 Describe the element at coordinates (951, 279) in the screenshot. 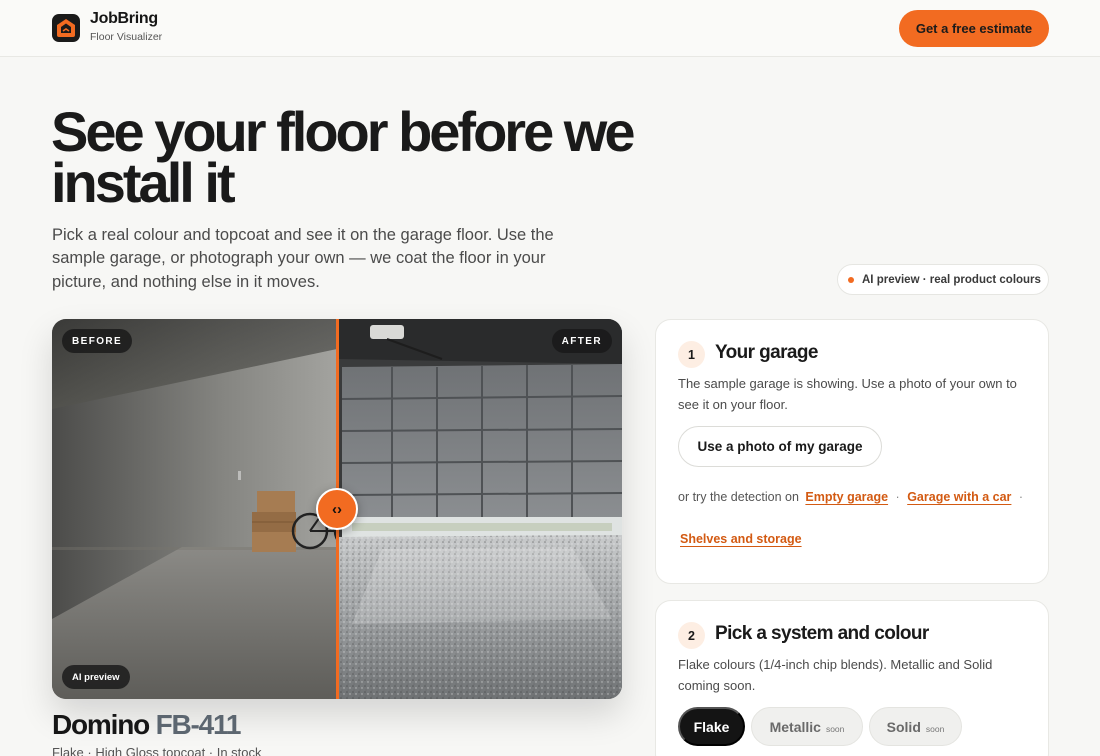

I see `ai-preview-pill-label: AI preview · real product colours` at that location.